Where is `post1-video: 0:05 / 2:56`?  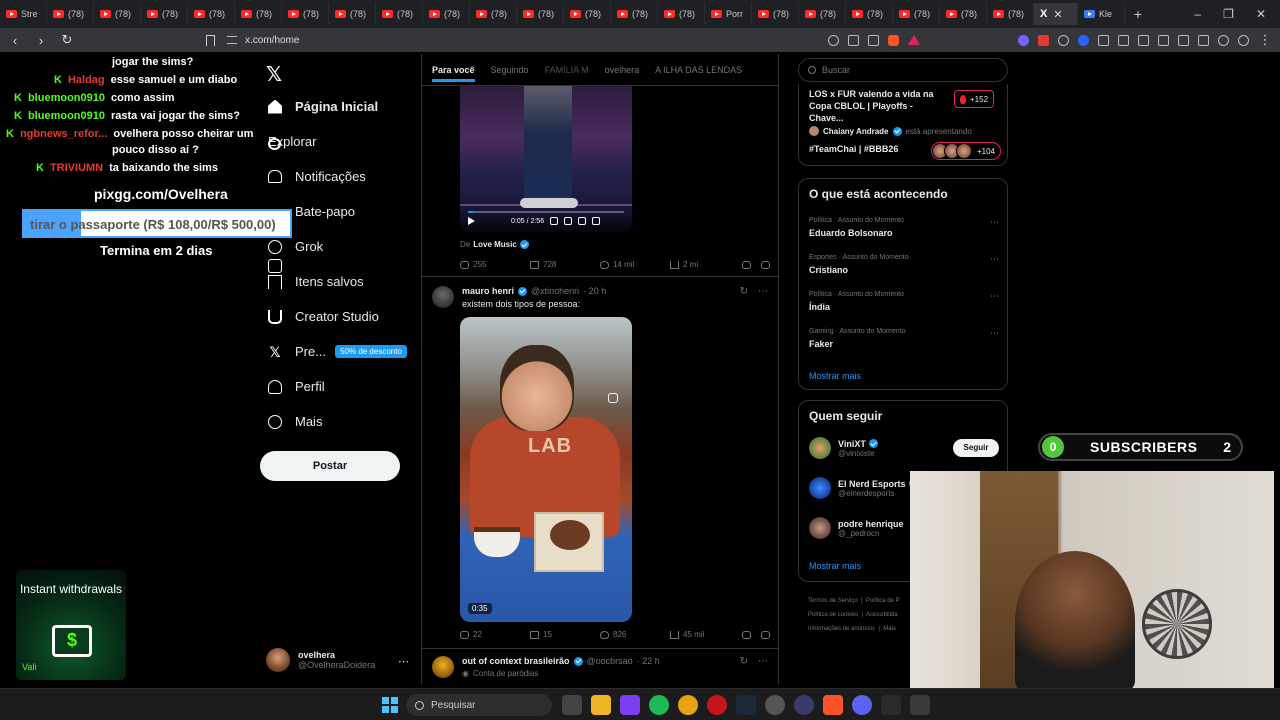
post1-video: 0:05 / 2:56 is located at coordinates (546, 159).